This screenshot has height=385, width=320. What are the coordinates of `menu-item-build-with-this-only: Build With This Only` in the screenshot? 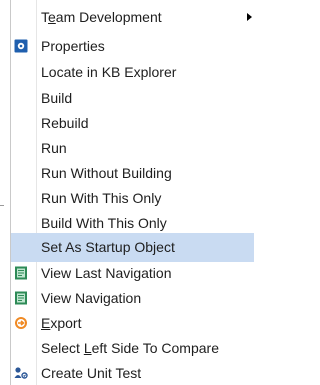 It's located at (132, 223).